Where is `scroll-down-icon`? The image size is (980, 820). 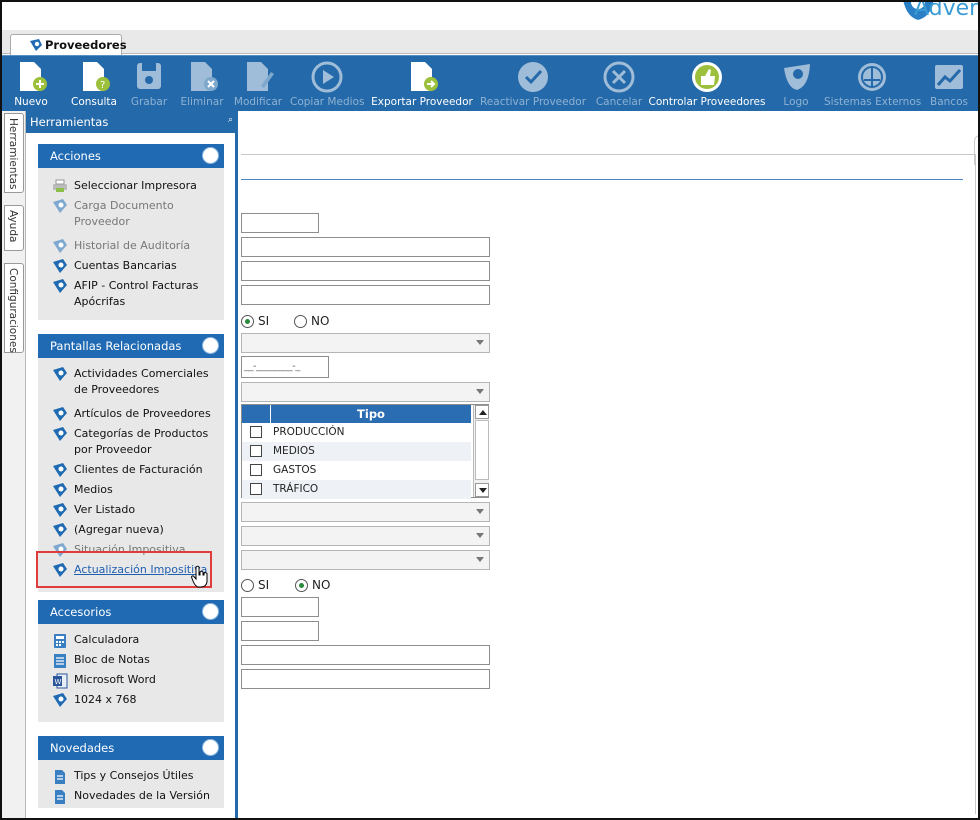 scroll-down-icon is located at coordinates (482, 490).